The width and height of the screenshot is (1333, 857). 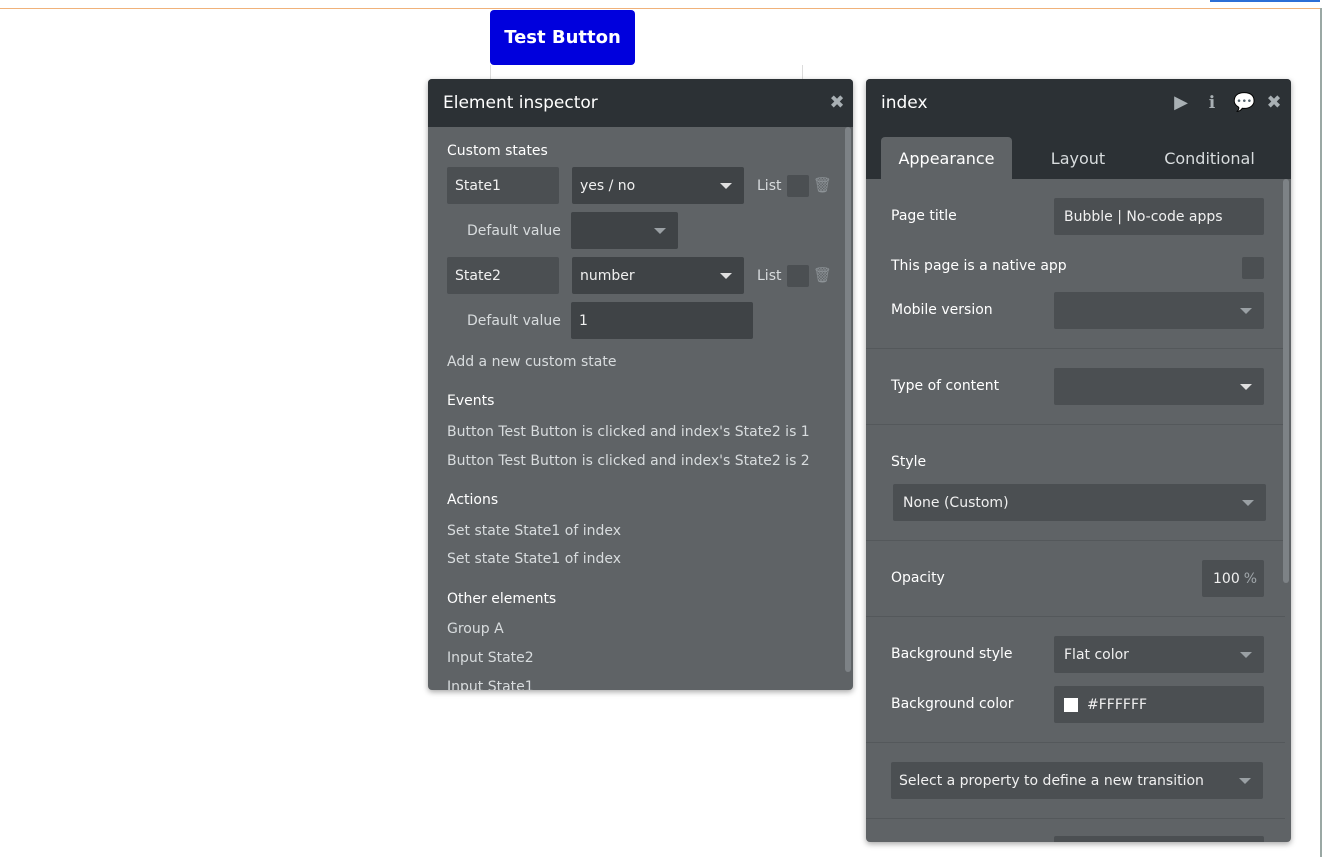 I want to click on state1-type: yes / no, so click(x=608, y=185).